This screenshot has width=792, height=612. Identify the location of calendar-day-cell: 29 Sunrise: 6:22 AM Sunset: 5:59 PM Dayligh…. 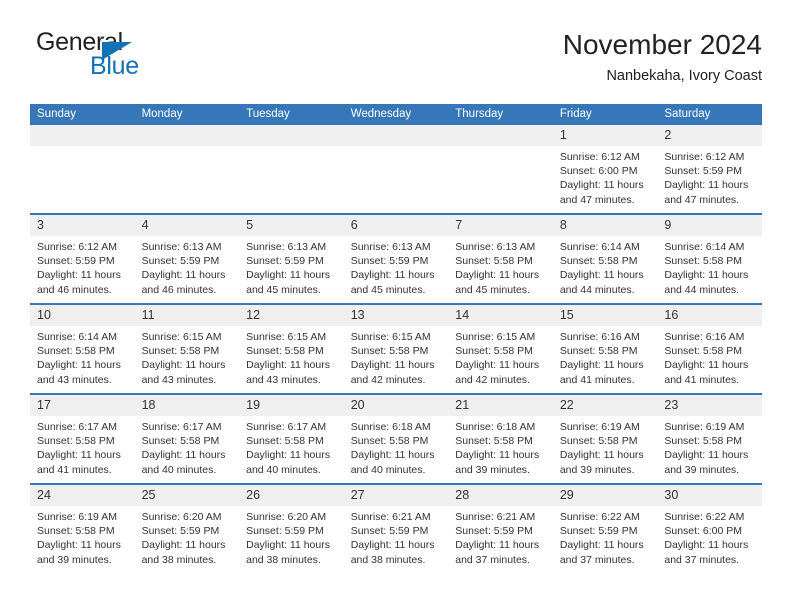
(605, 528).